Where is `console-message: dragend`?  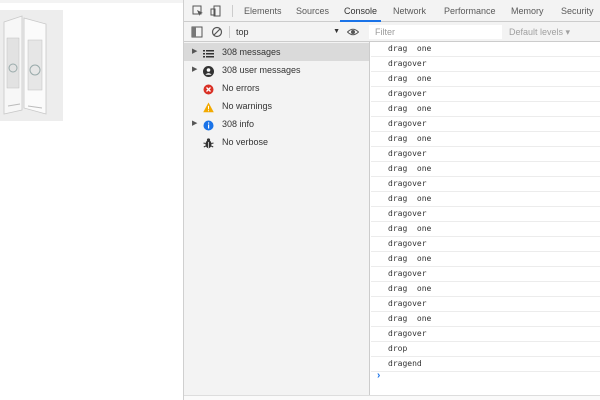 console-message: dragend is located at coordinates (485, 364).